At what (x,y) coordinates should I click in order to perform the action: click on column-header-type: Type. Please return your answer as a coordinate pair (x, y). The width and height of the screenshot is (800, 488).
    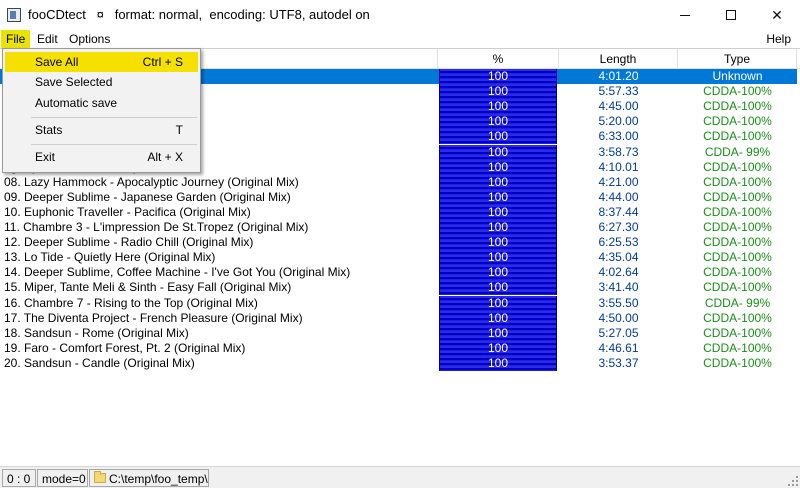
    Looking at the image, I should click on (737, 59).